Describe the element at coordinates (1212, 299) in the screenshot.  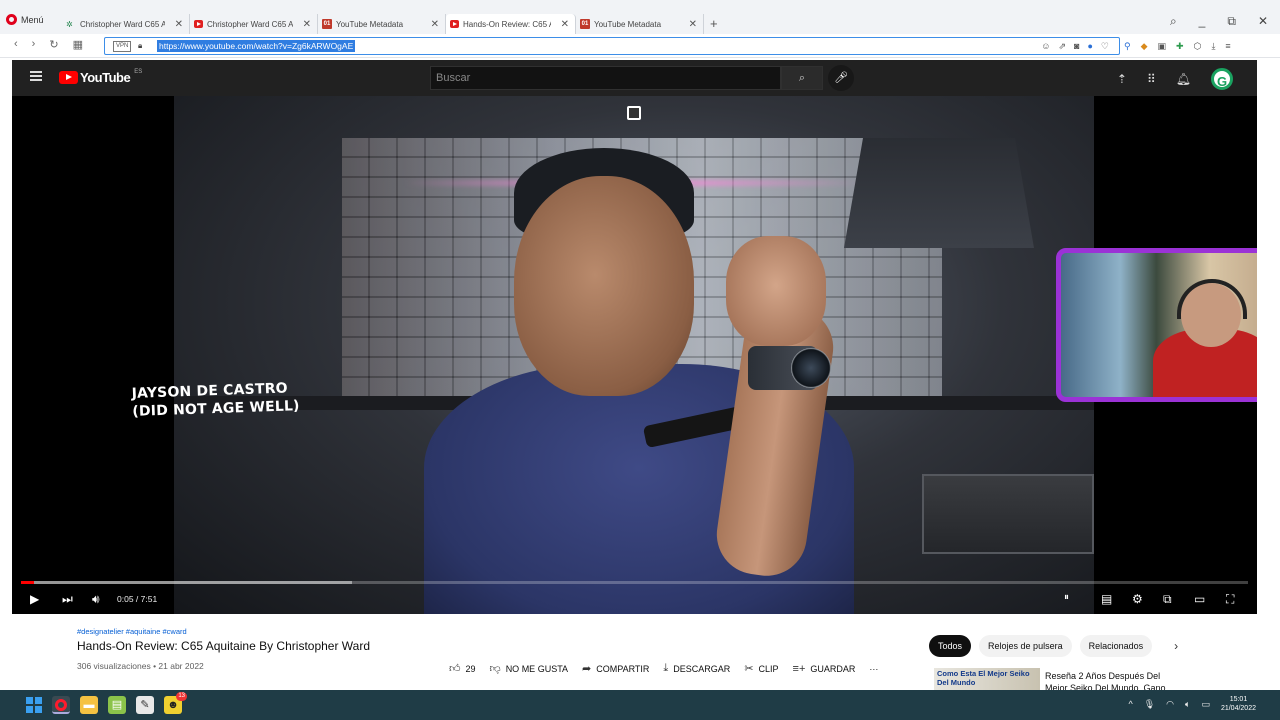
I see `headset-icon` at that location.